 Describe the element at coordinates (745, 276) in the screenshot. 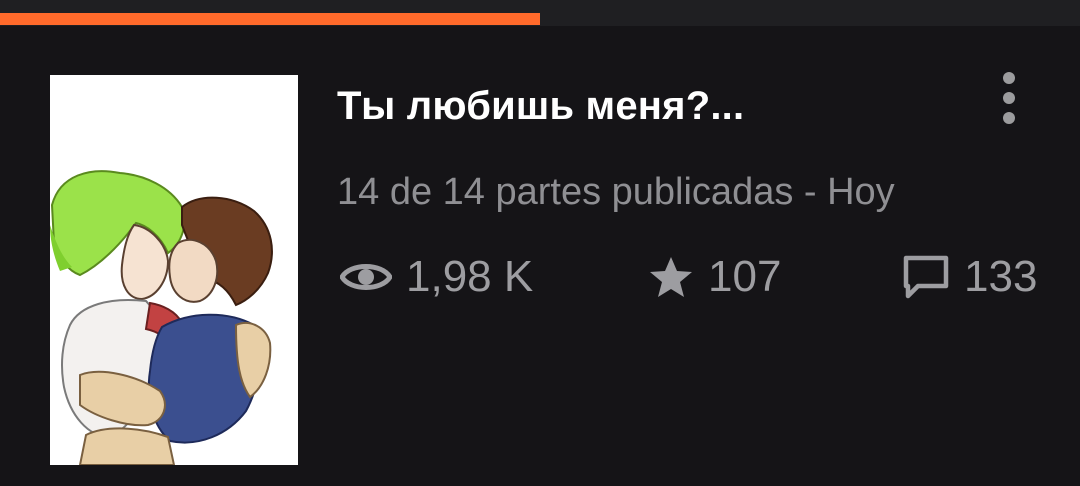

I see `votes-count: 107` at that location.